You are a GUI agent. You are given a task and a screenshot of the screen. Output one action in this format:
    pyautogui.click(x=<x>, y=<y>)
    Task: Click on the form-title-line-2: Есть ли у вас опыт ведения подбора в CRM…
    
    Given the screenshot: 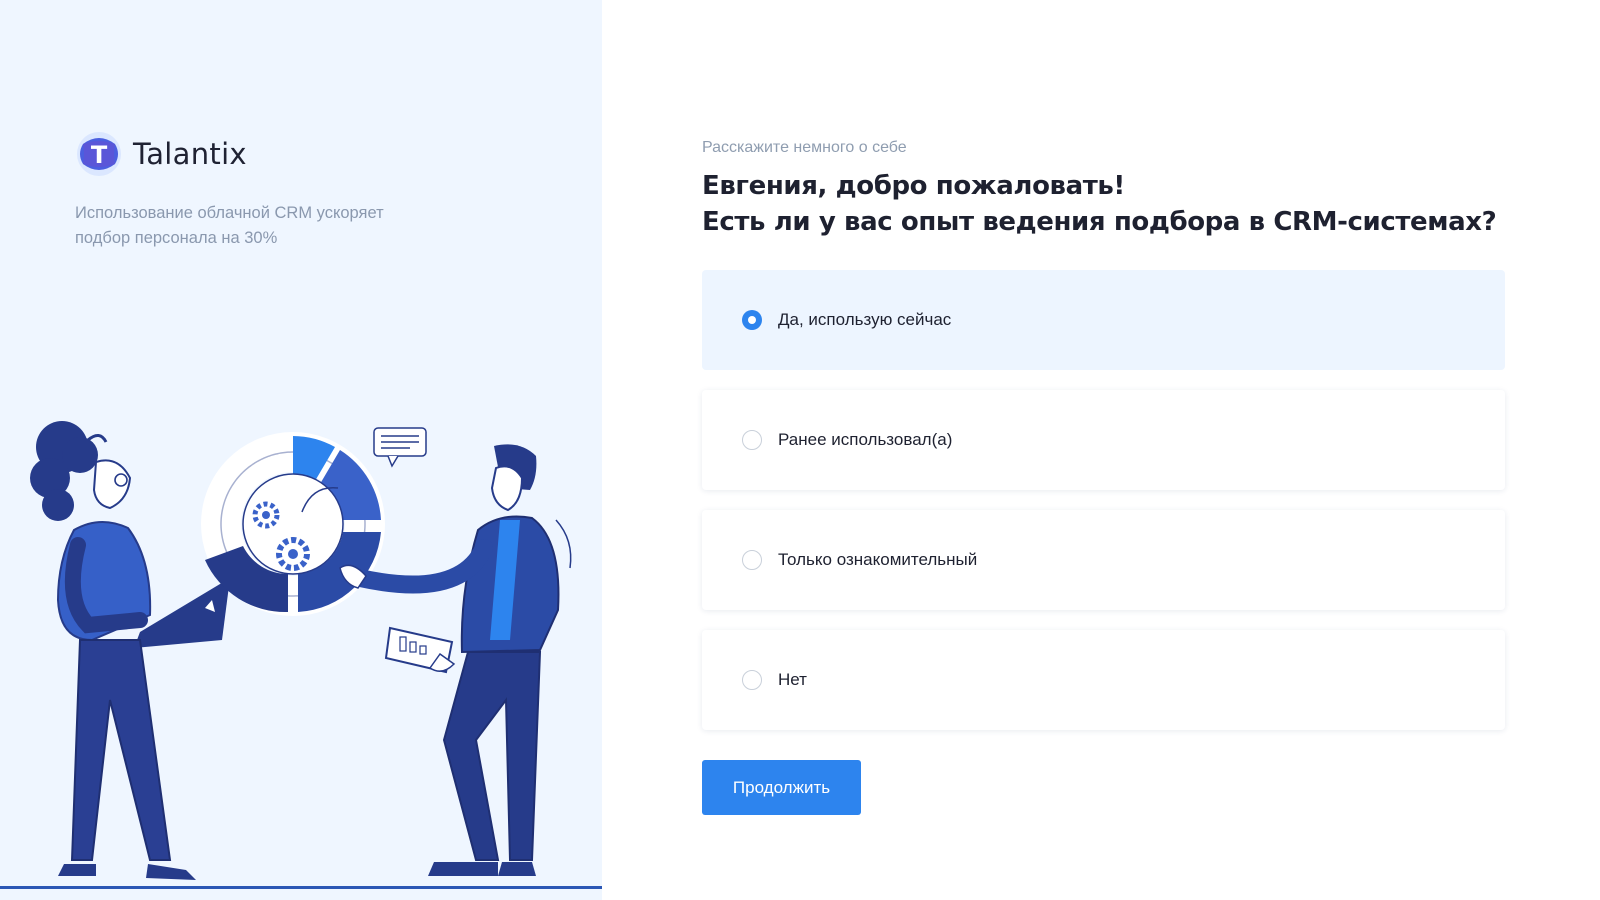 What is the action you would take?
    pyautogui.click(x=1099, y=222)
    